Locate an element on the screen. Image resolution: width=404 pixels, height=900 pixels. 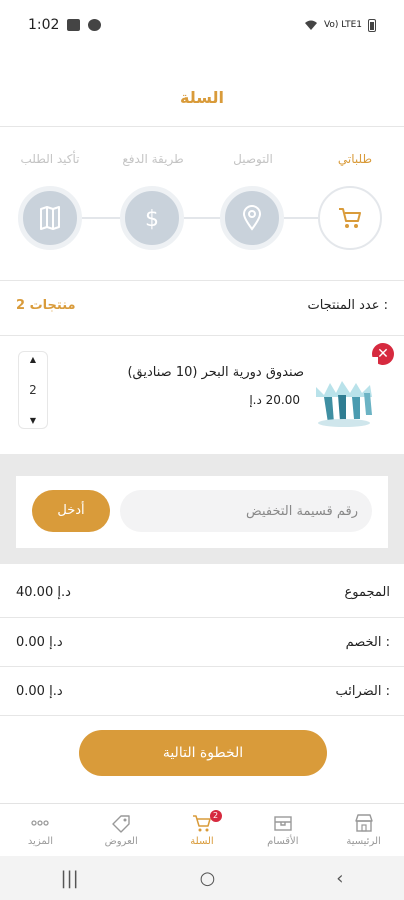
tax-row: 0.00 د.إ الضرائب : is located at coordinates (203, 691).